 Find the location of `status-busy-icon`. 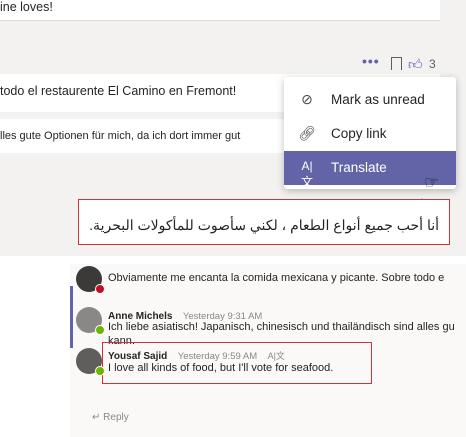

status-busy-icon is located at coordinates (100, 289).